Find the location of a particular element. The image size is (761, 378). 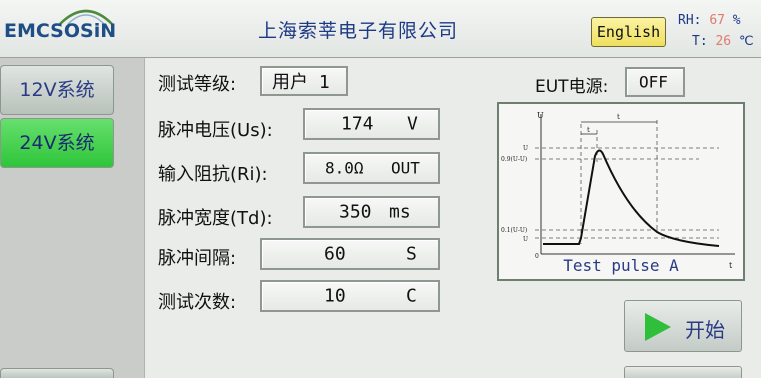

test-count-value: 10 is located at coordinates (335, 296).